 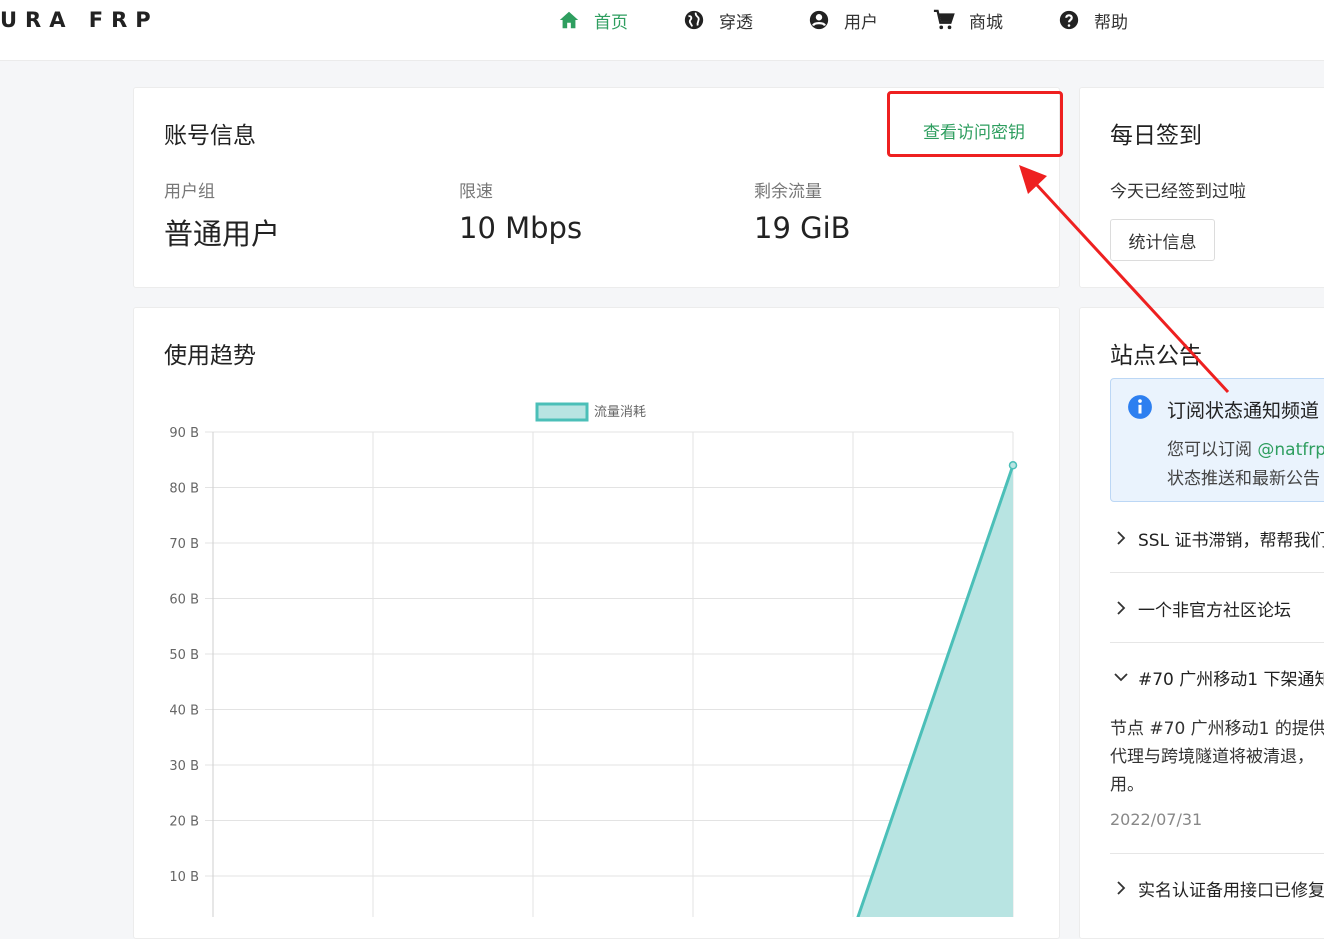 I want to click on annotation-arrow, so click(x=1124, y=279).